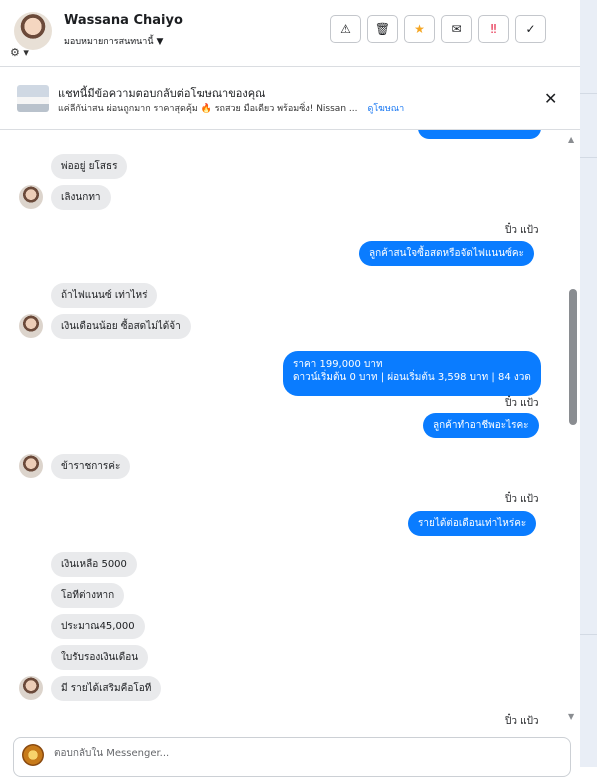  What do you see at coordinates (98, 626) in the screenshot?
I see `message-bubble-incoming: ประมาณ45,000` at bounding box center [98, 626].